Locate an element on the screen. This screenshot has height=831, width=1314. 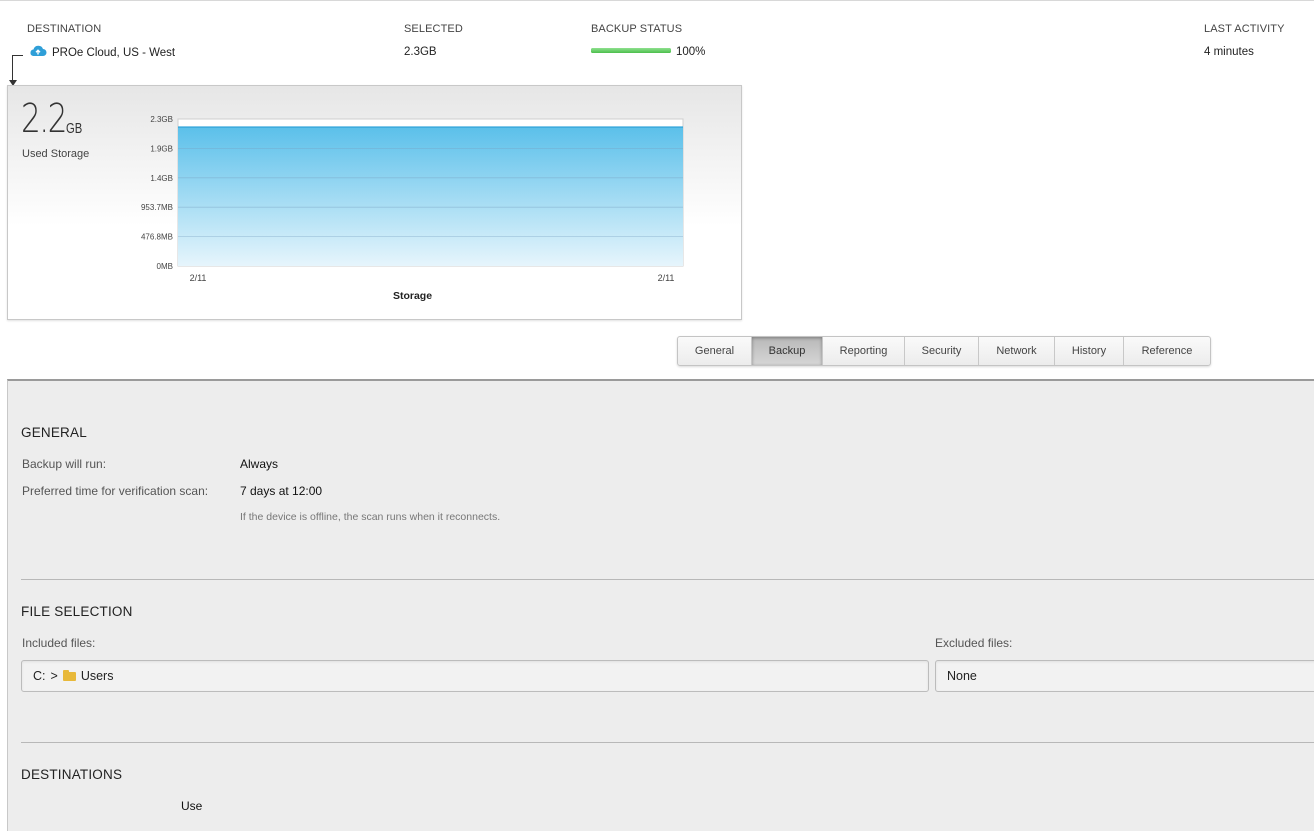
destinations-use-header: Use is located at coordinates (192, 806).